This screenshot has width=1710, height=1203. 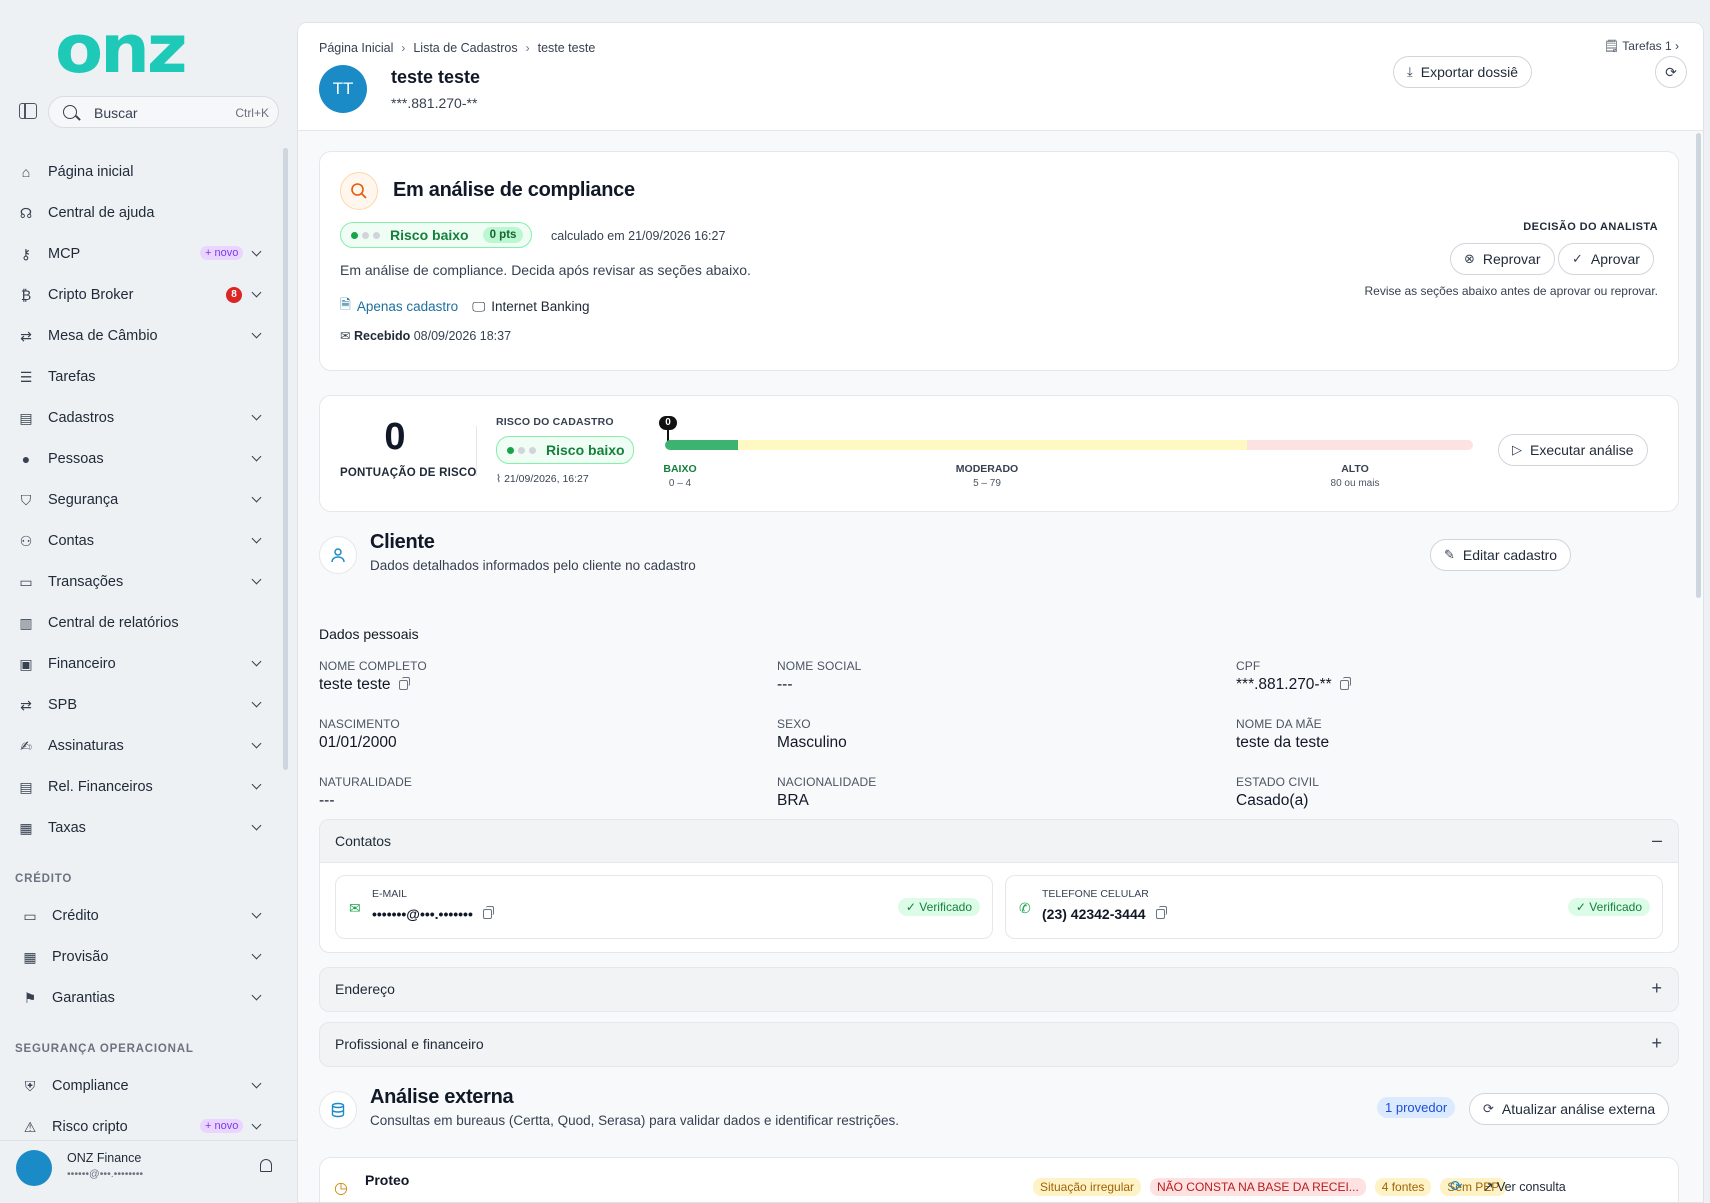 I want to click on sidebar-item-compliance: ⛨ Compliance, so click(x=140, y=1086).